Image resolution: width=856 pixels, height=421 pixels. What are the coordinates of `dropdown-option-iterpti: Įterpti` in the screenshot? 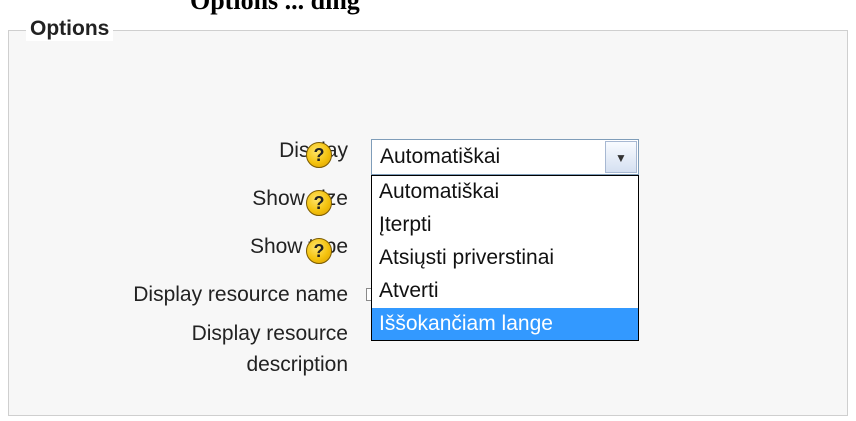 It's located at (505, 225).